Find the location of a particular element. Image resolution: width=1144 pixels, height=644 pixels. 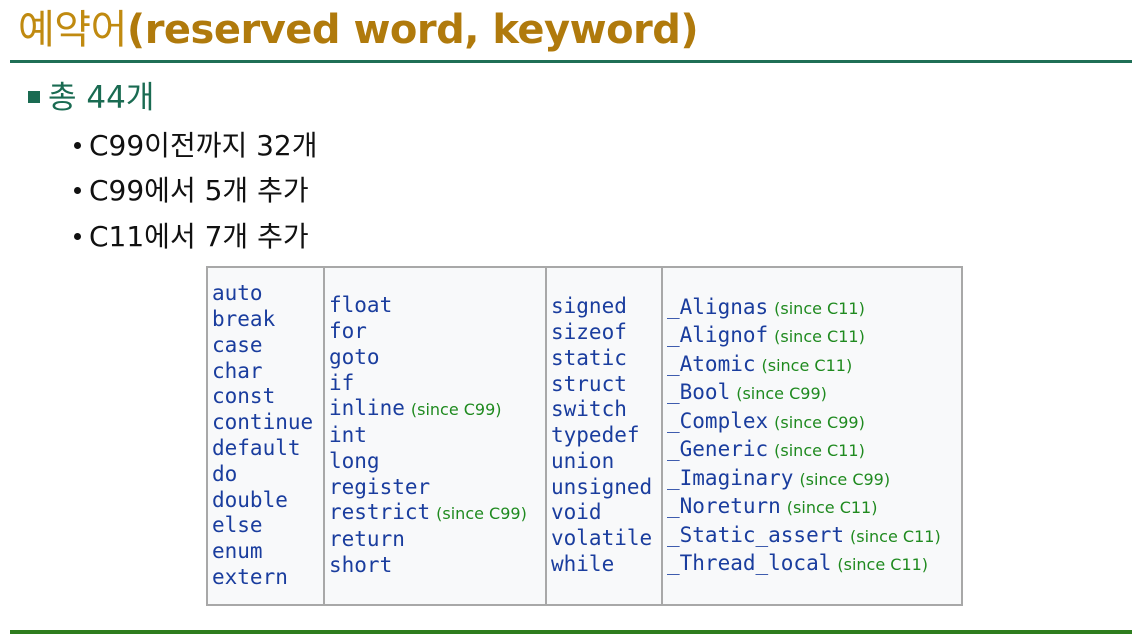

keyword-entry: sizeof is located at coordinates (606, 333).